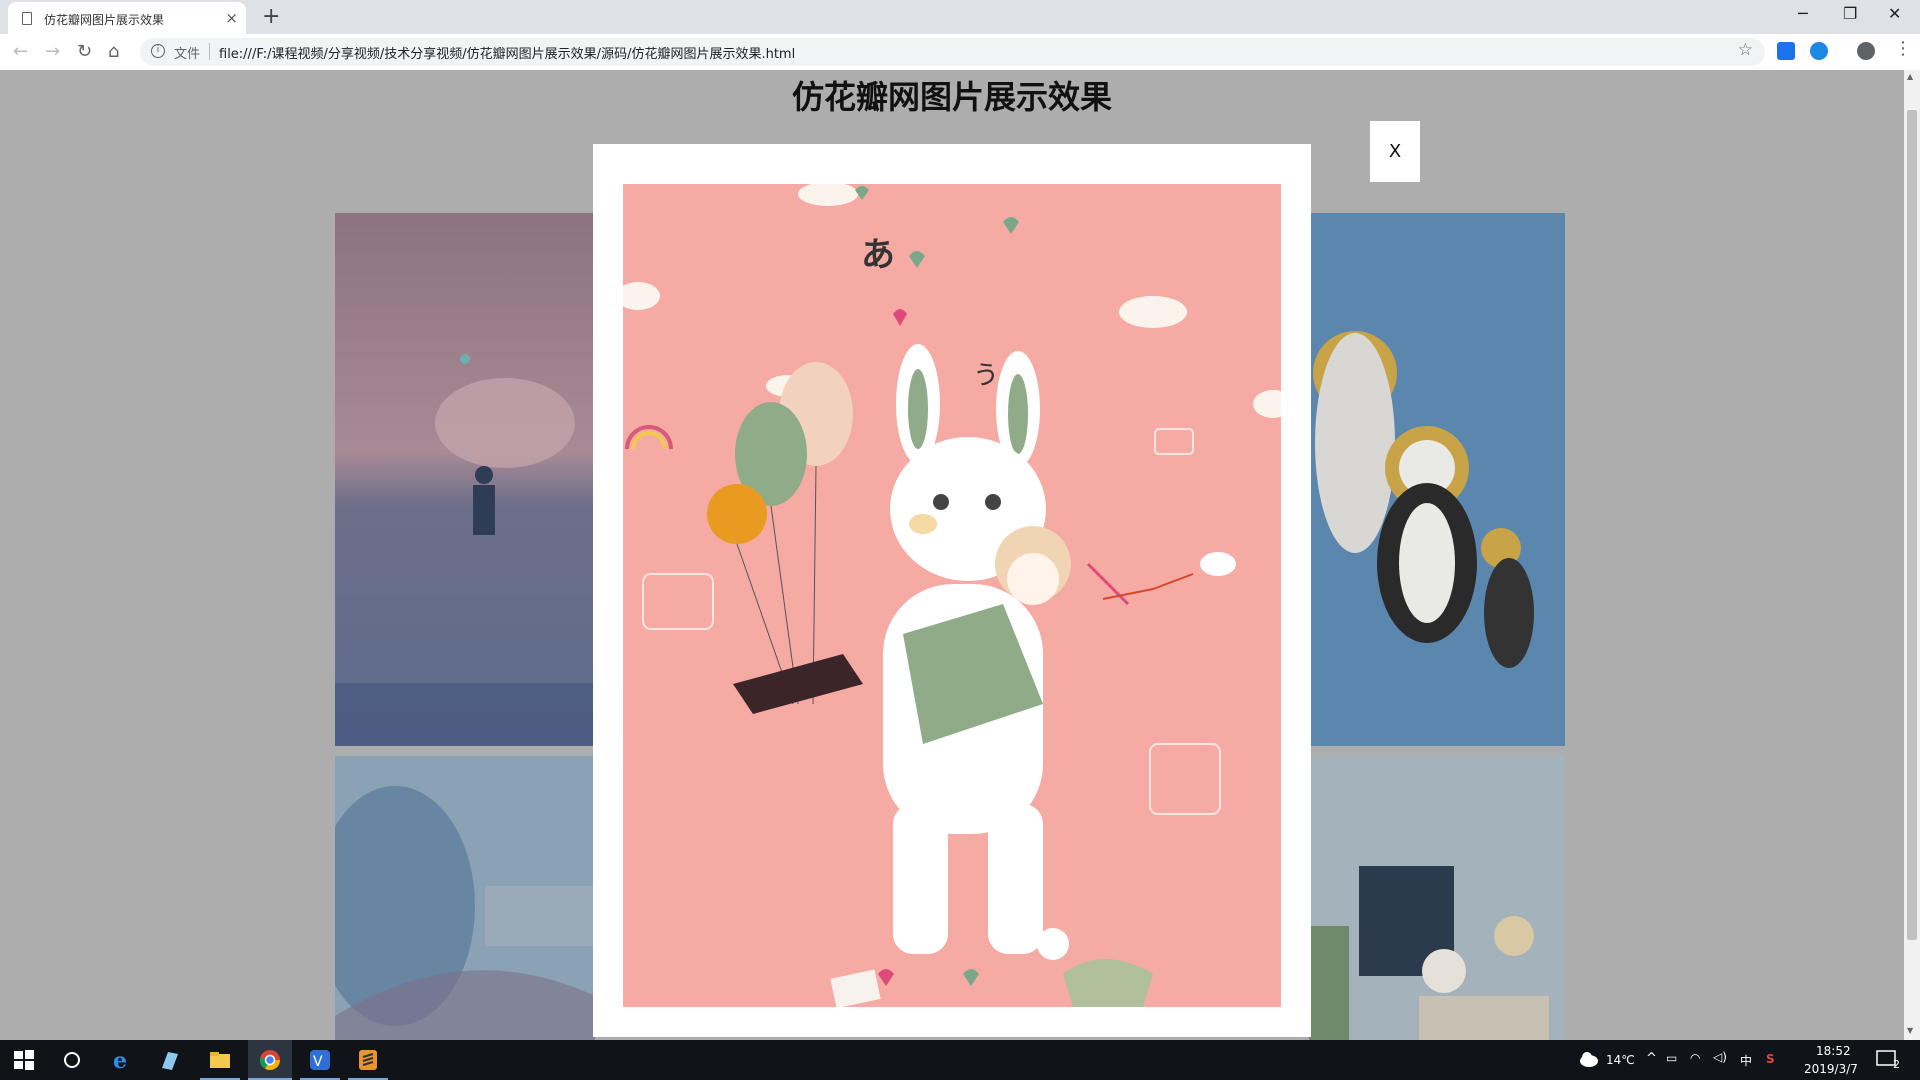  I want to click on browser-tab: 仿花瓣网图片展示效果 ×, so click(127, 18).